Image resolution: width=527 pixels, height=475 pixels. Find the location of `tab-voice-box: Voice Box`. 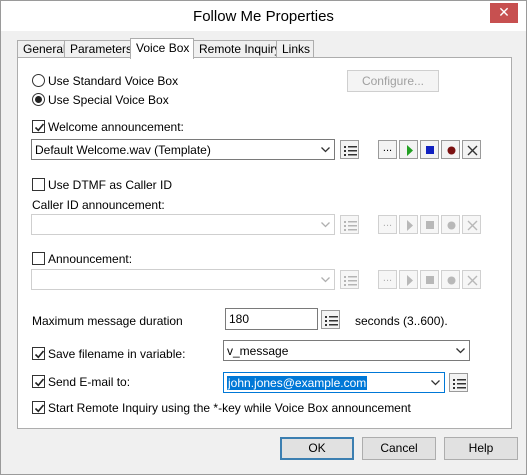

tab-voice-box: Voice Box is located at coordinates (162, 48).